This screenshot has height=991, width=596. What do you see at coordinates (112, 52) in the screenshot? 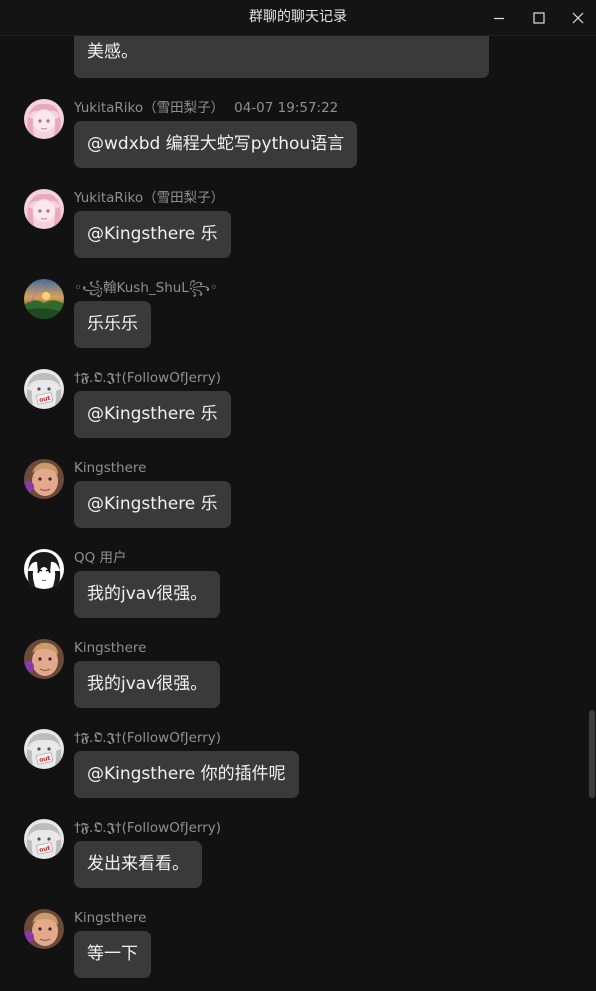
I see `message-text: 美感。` at bounding box center [112, 52].